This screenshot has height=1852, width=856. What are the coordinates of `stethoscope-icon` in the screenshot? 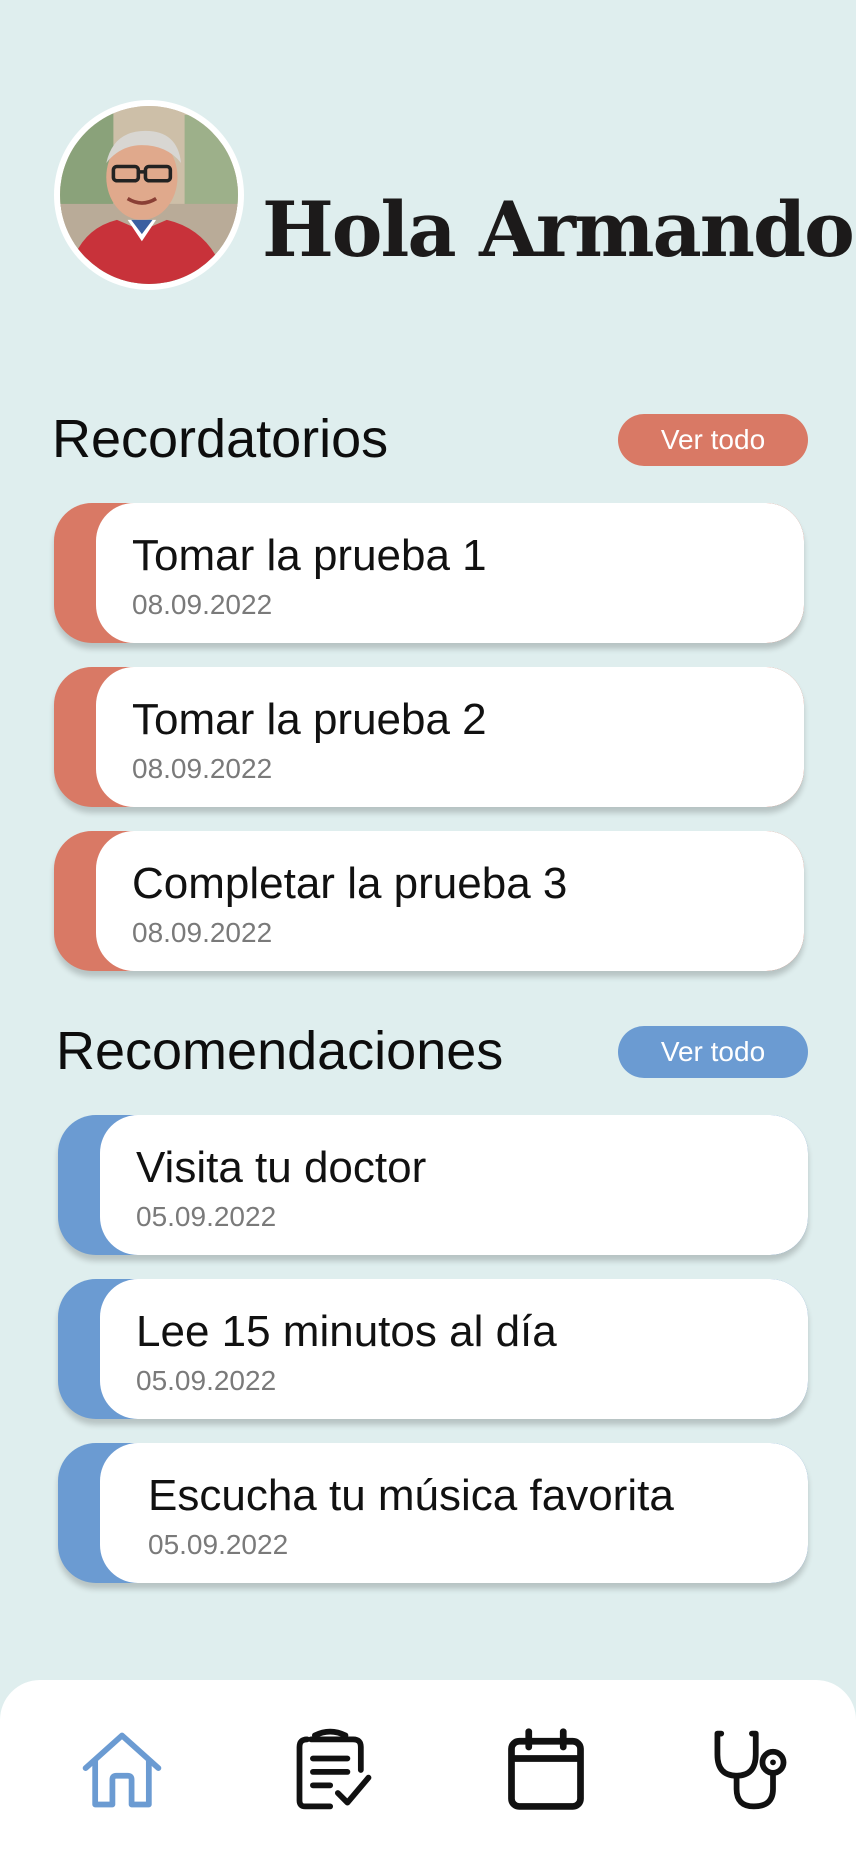 It's located at (750, 1770).